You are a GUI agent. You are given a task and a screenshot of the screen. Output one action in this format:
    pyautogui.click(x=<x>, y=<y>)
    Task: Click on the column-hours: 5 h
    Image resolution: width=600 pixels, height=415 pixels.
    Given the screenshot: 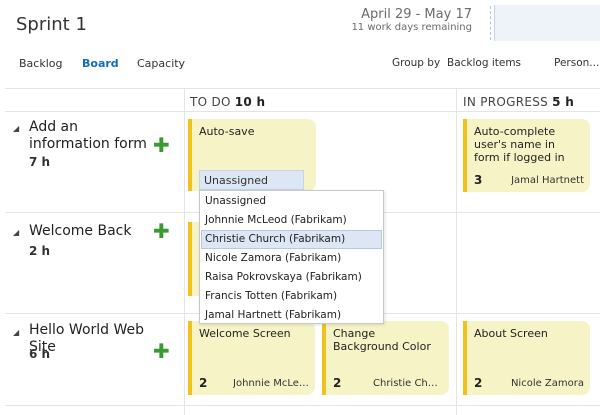 What is the action you would take?
    pyautogui.click(x=563, y=102)
    